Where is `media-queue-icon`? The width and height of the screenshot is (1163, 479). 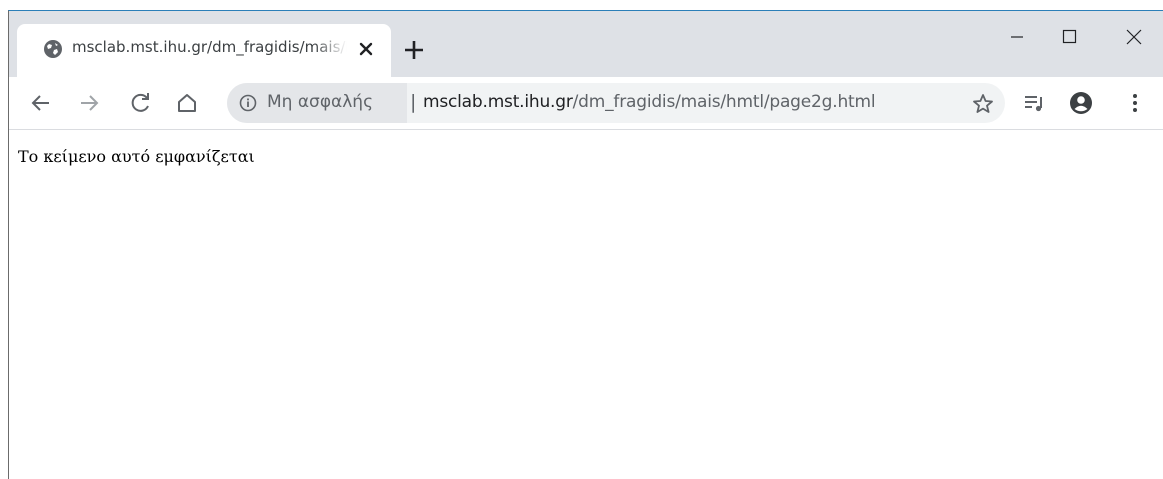 media-queue-icon is located at coordinates (1034, 103).